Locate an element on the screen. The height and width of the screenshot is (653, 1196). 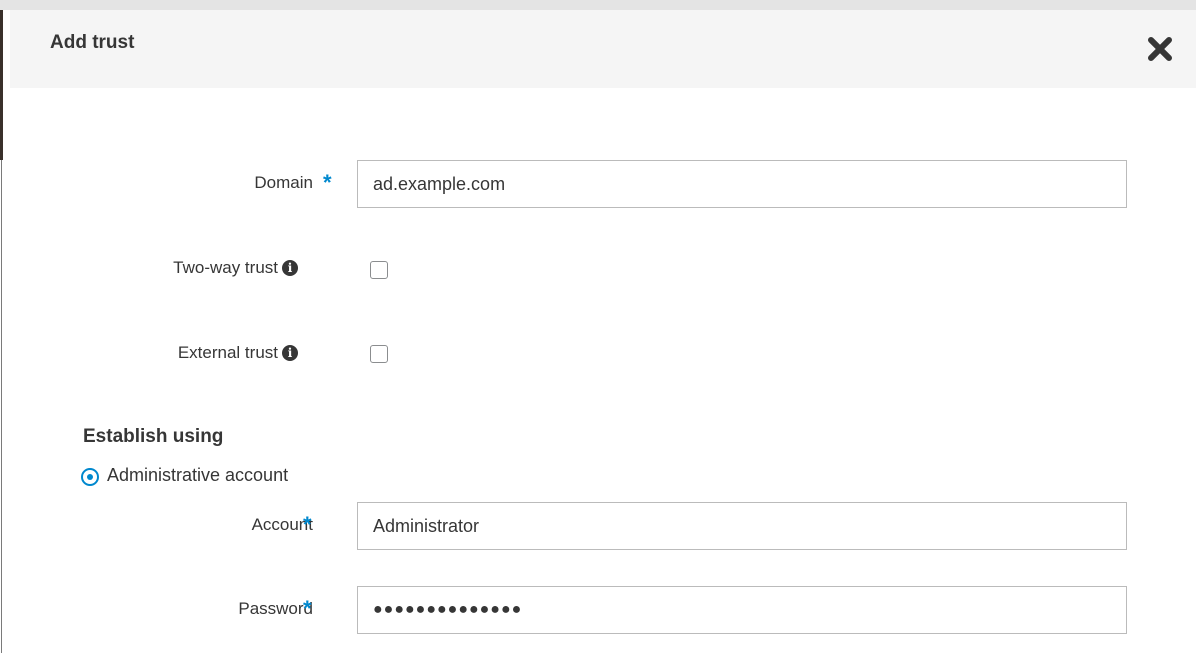
administrative-account-label: Administrative account is located at coordinates (198, 475).